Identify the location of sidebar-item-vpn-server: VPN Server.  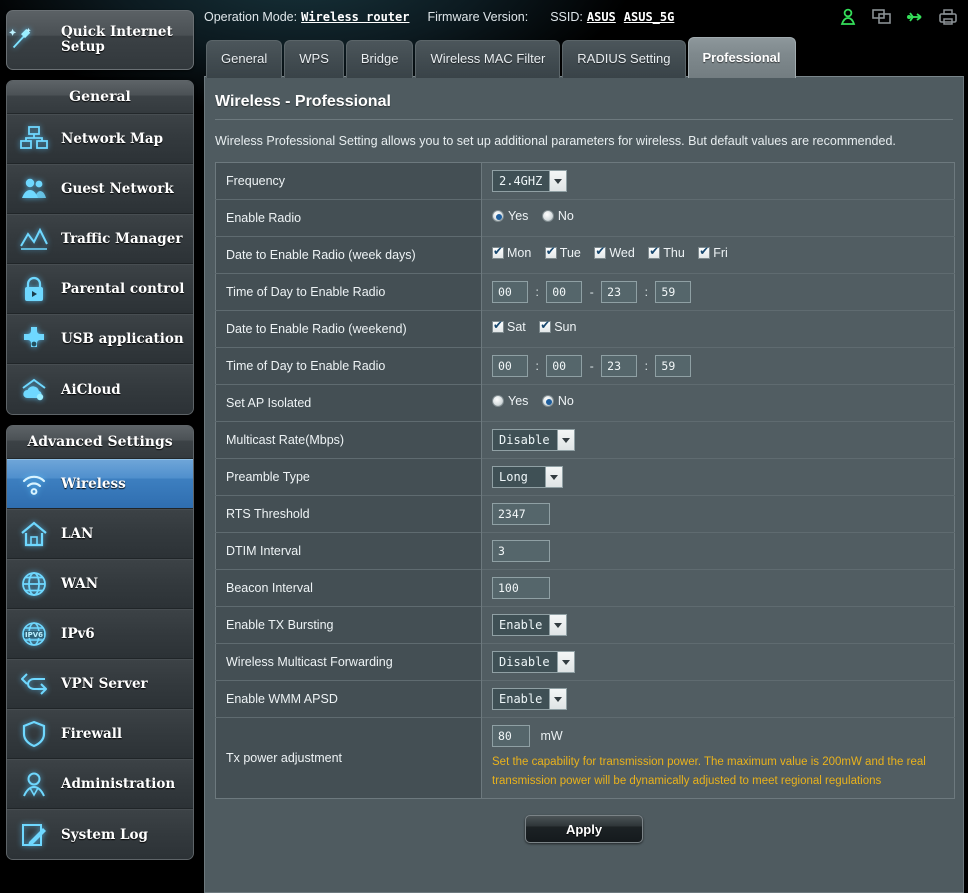
(100, 684).